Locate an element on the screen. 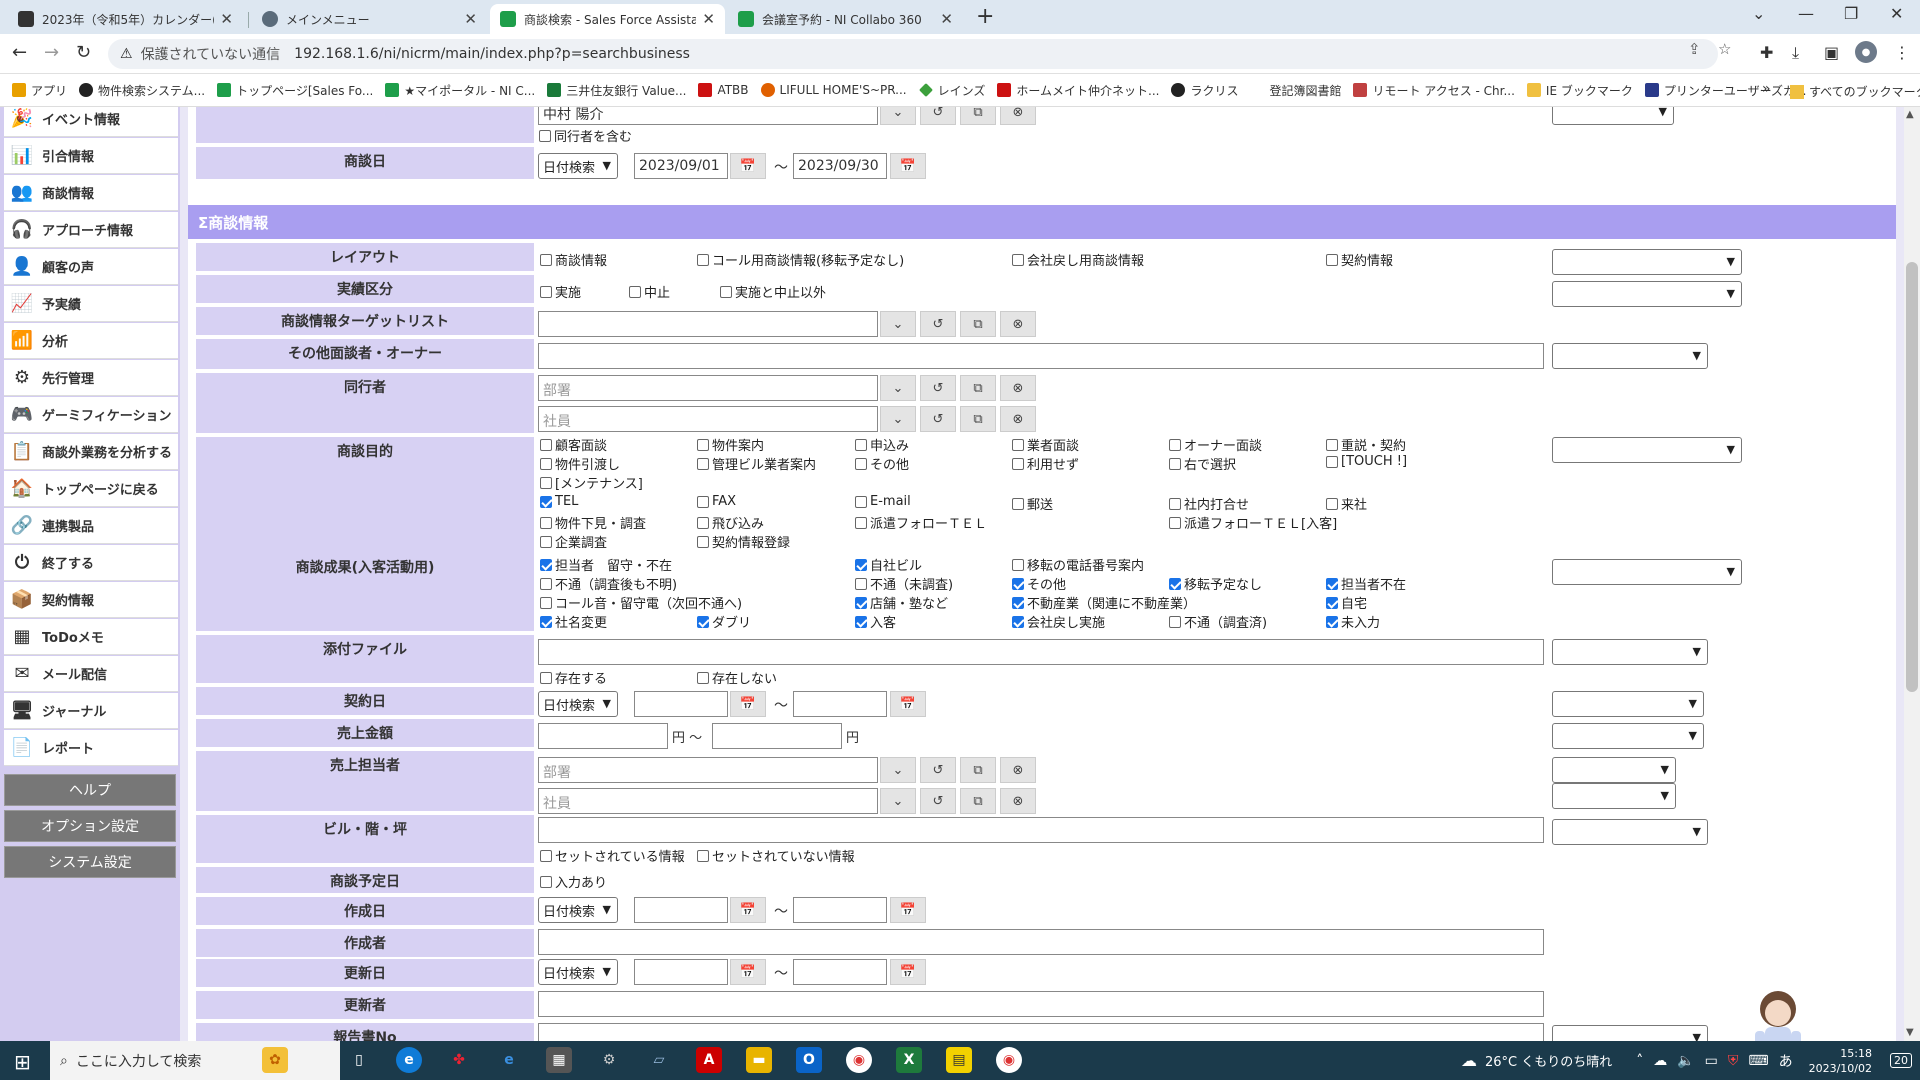 The width and height of the screenshot is (1920, 1080). checkbox-option: 物件引渡し is located at coordinates (580, 463).